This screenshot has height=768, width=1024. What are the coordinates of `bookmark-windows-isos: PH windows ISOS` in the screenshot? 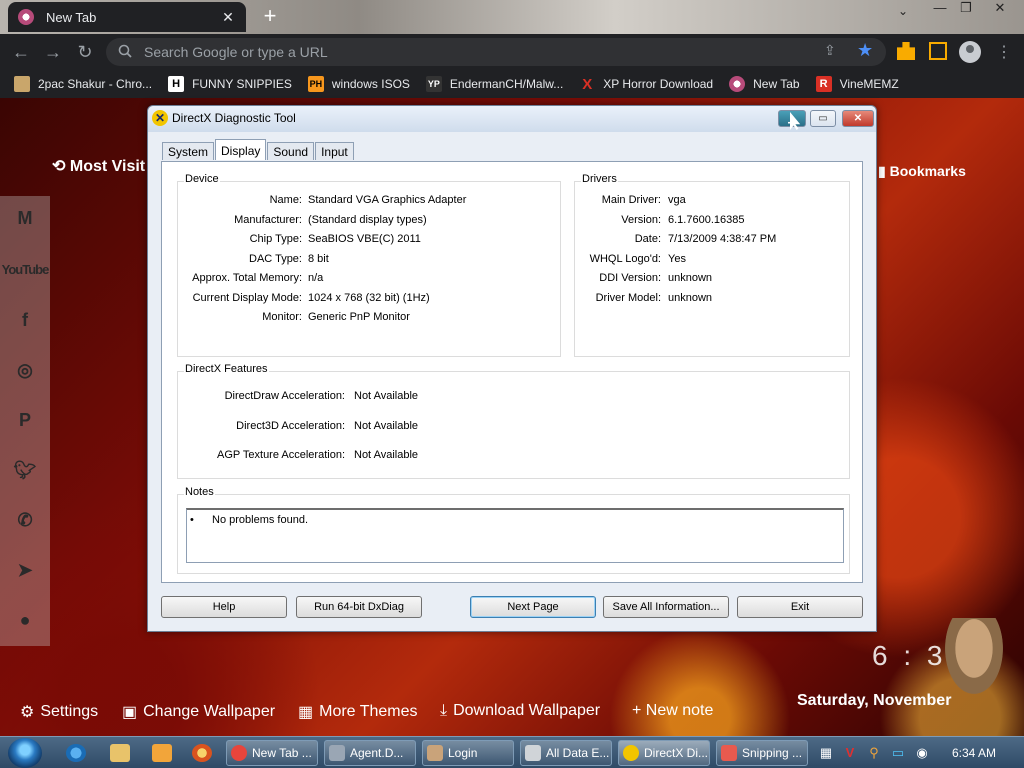 It's located at (358, 84).